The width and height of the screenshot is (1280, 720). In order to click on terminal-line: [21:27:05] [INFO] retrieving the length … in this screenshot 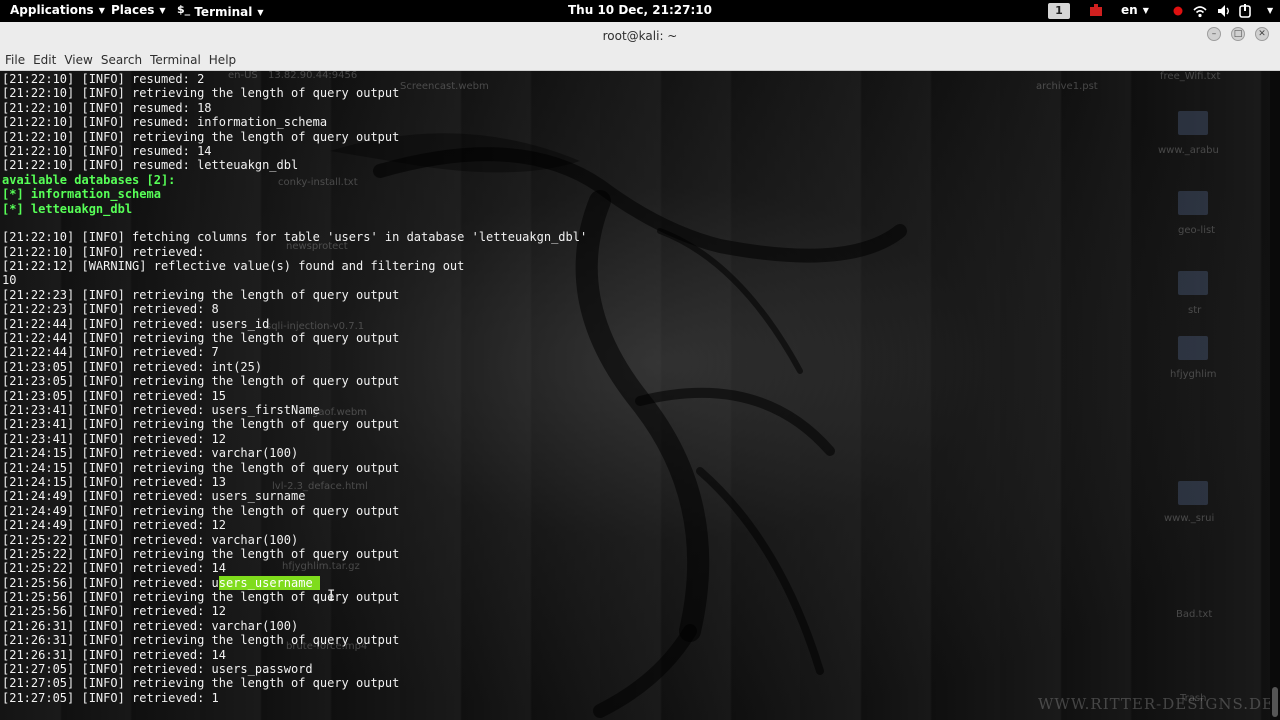, I will do `click(294, 683)`.